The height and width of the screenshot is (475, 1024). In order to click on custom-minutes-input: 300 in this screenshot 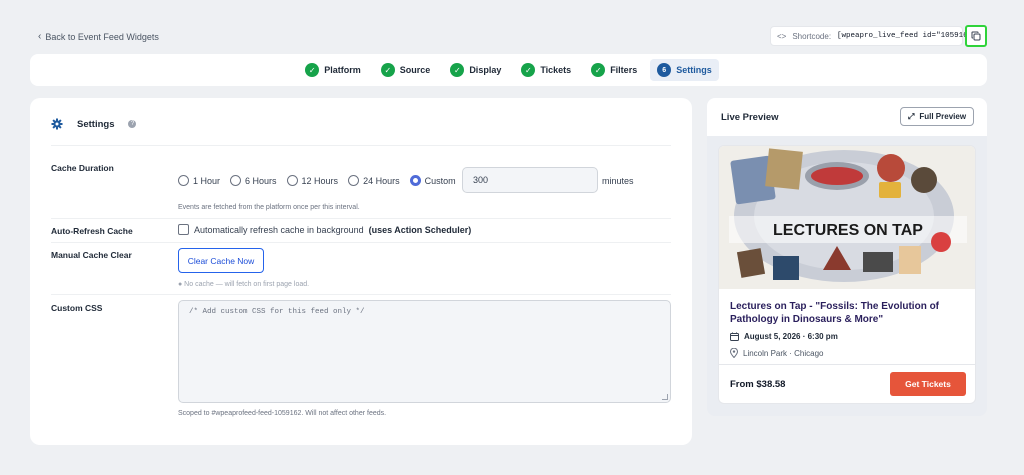, I will do `click(530, 180)`.